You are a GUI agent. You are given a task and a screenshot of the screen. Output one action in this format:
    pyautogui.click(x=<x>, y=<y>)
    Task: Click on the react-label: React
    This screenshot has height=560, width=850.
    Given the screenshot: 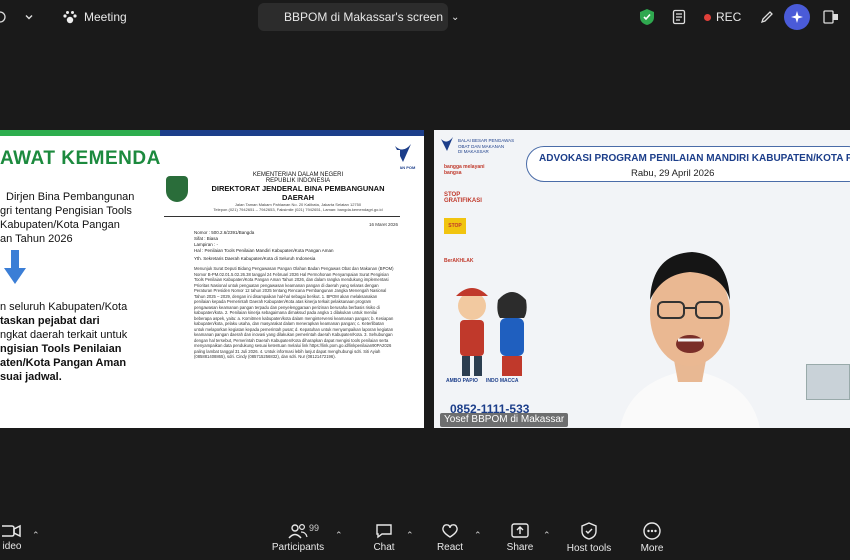 What is the action you would take?
    pyautogui.click(x=450, y=547)
    